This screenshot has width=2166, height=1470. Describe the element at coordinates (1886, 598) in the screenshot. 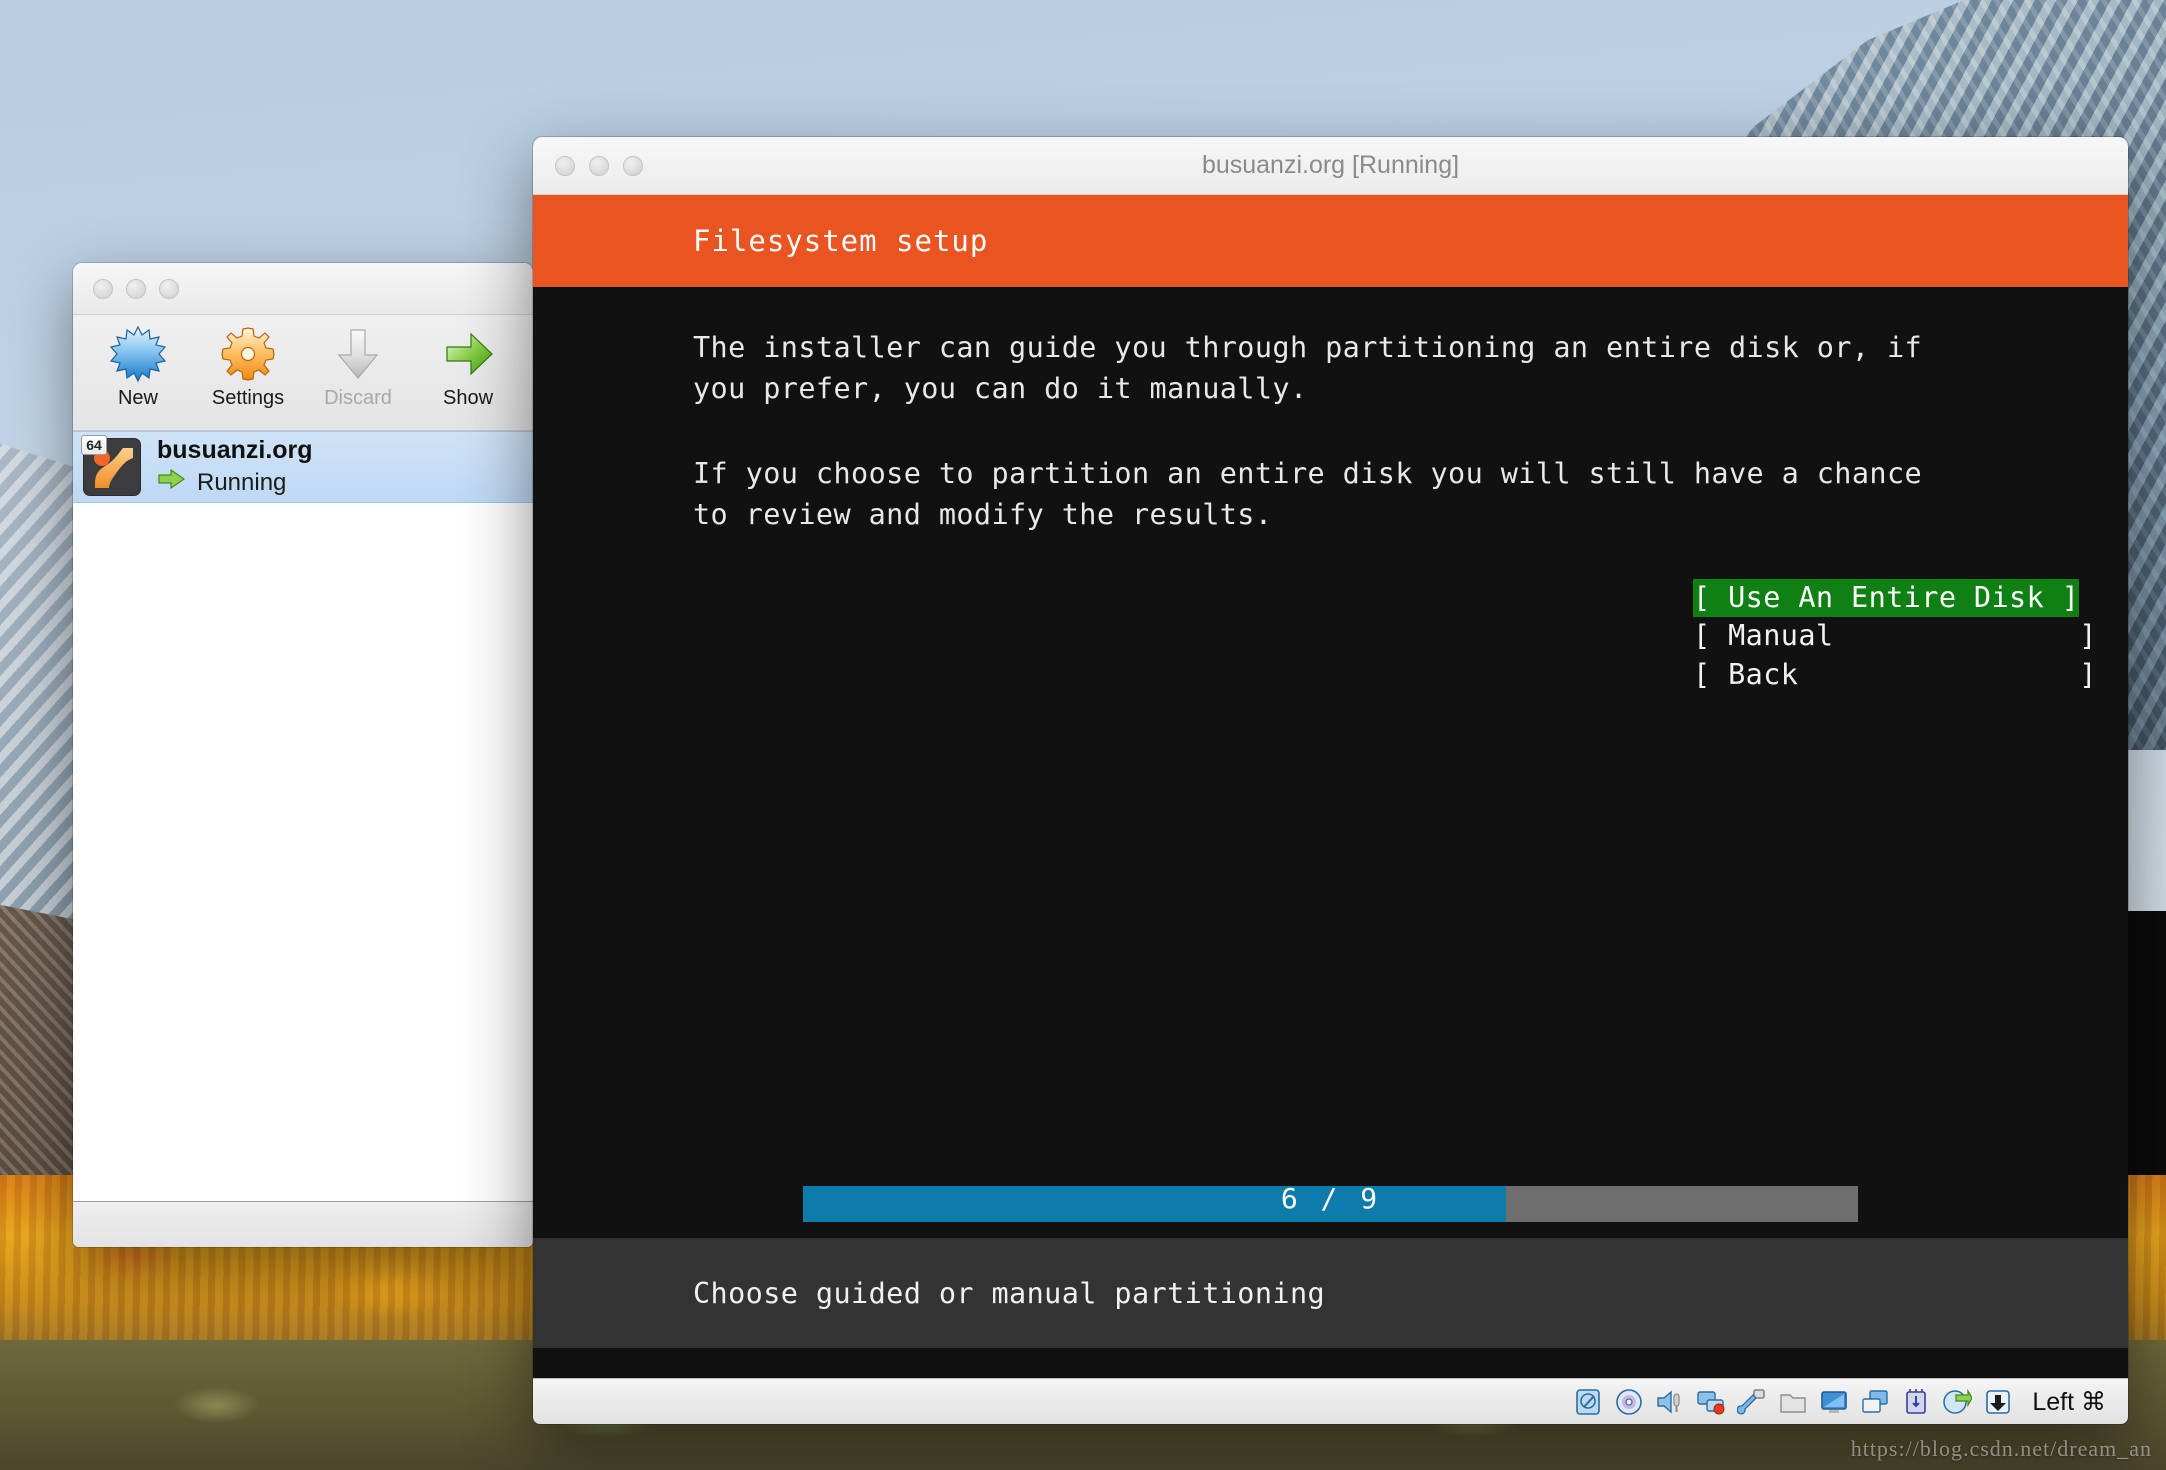

I see `menu-item-use-entire-disk: [ Use An Entire Disk ]` at that location.